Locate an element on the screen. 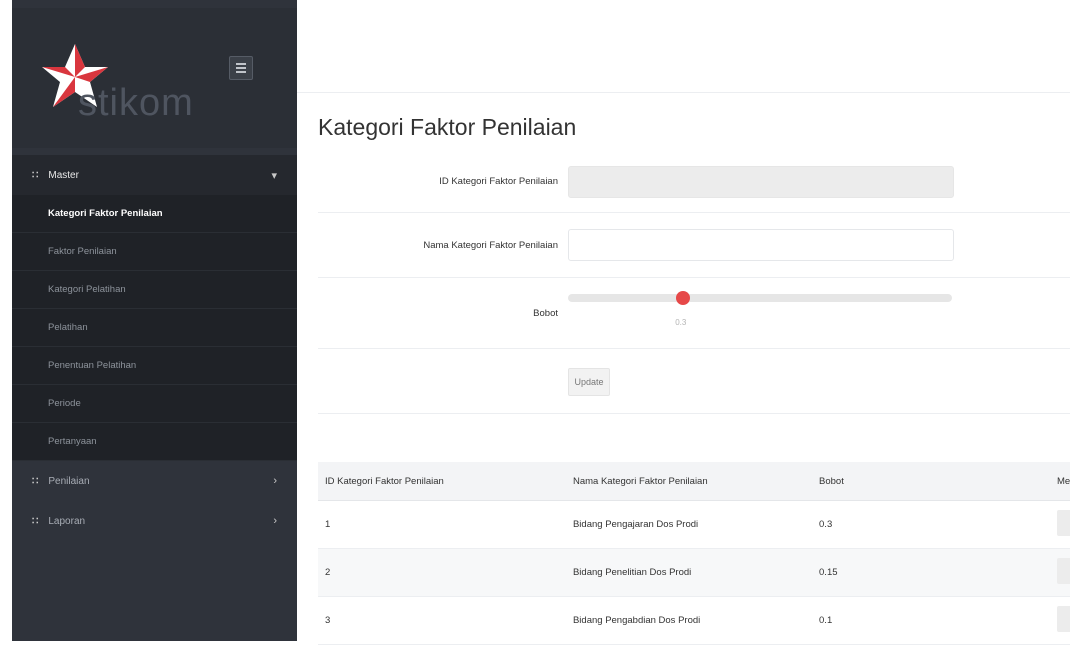 The height and width of the screenshot is (645, 1070). sidebar-group-label: Laporan is located at coordinates (67, 521).